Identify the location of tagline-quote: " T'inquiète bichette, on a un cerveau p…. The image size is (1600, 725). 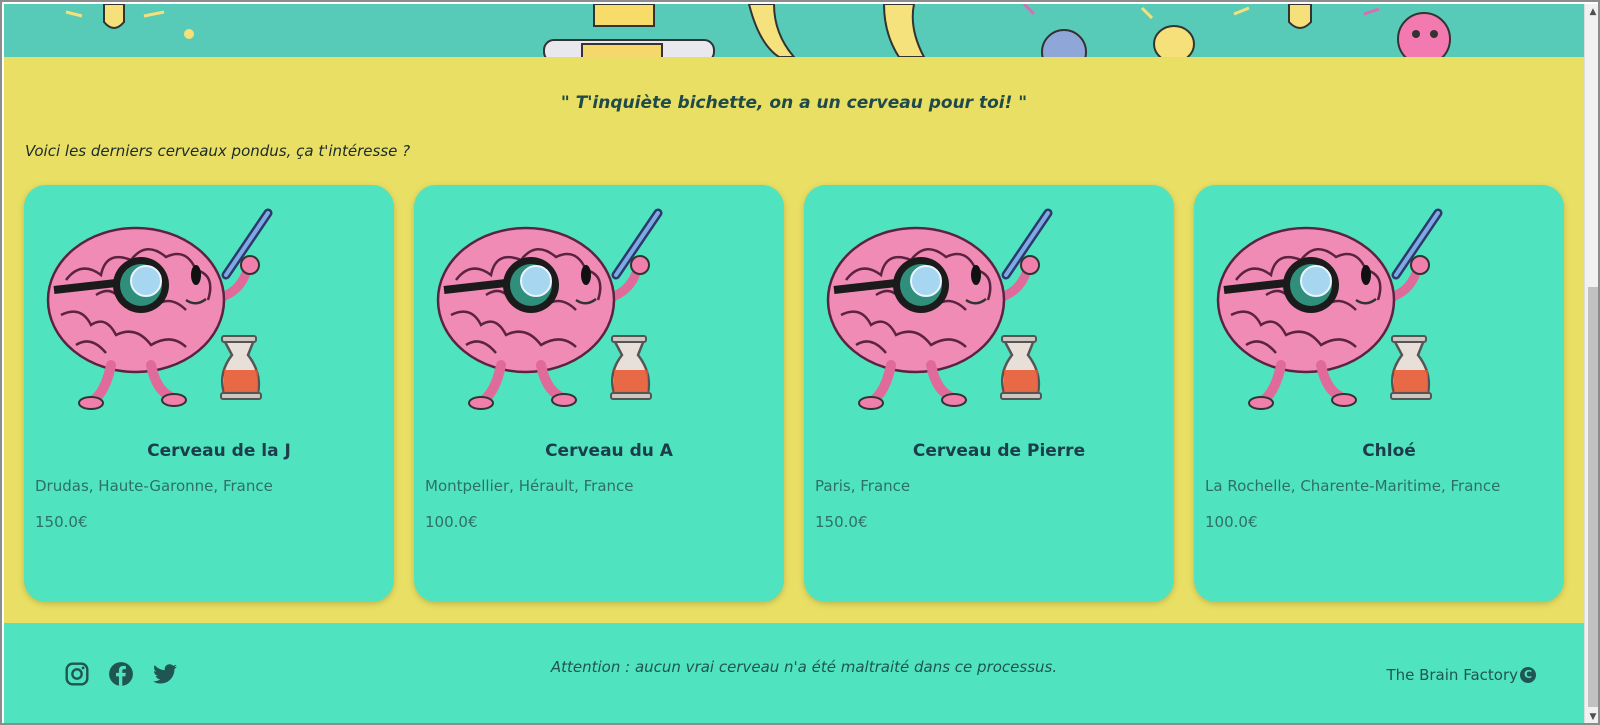
(794, 103).